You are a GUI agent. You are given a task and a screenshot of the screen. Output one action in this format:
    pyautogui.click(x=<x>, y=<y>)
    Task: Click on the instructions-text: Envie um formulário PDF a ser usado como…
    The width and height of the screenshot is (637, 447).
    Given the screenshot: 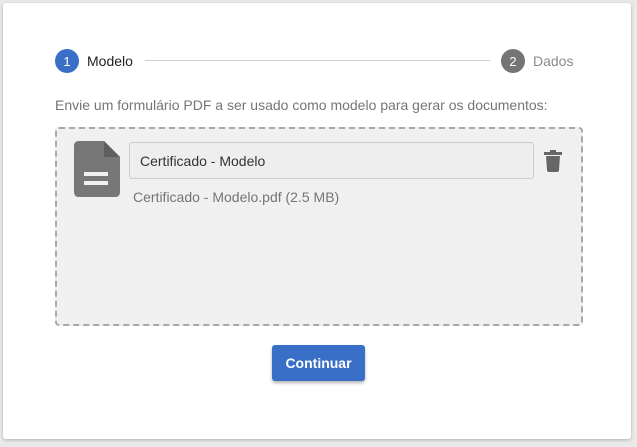 What is the action you would take?
    pyautogui.click(x=301, y=105)
    